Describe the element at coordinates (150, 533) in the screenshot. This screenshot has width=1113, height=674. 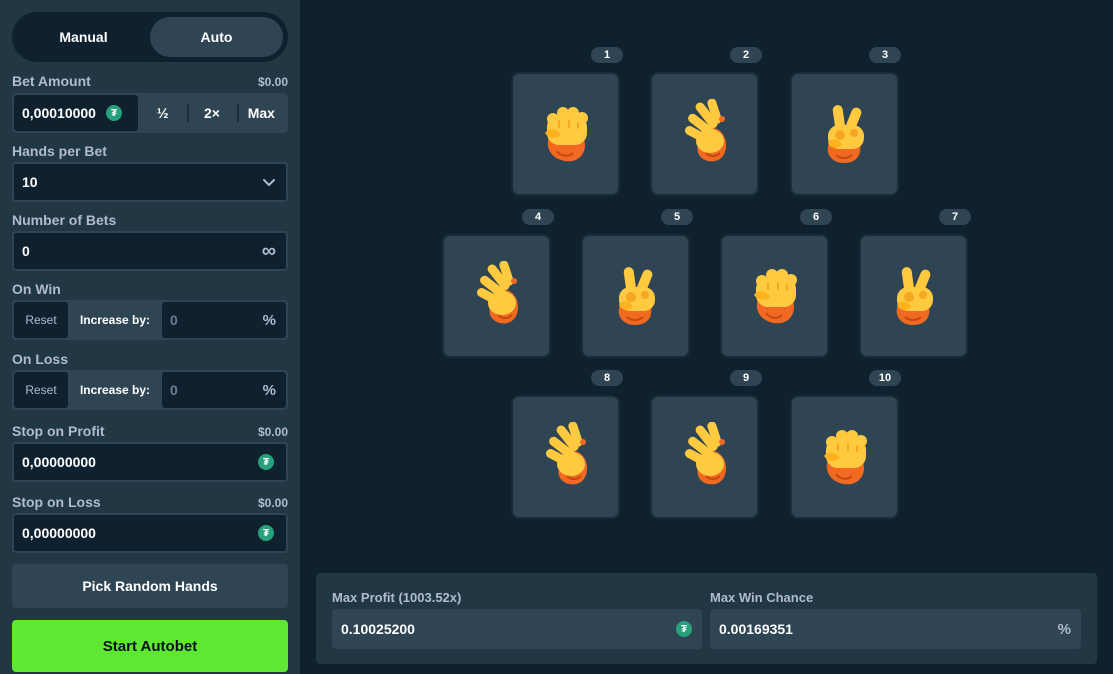
I see `stop-on-loss-input: 0,00000000 ₮` at that location.